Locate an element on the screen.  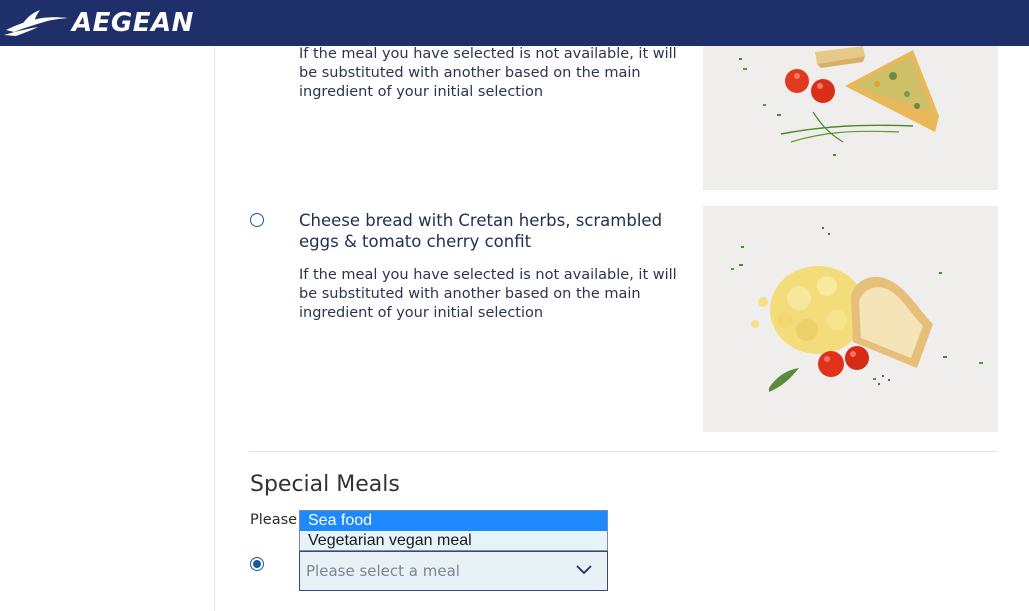
left-column-divider is located at coordinates (214, 328).